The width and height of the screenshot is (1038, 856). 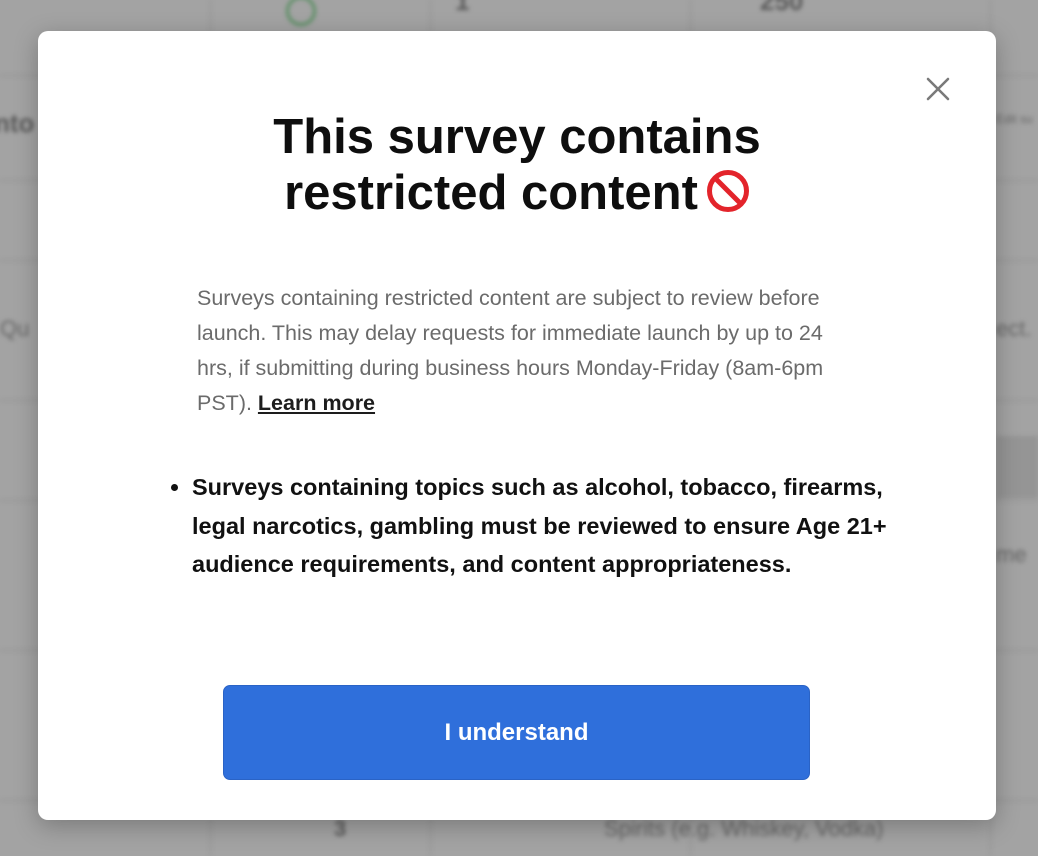 What do you see at coordinates (517, 137) in the screenshot?
I see `title-line-1: This survey contains` at bounding box center [517, 137].